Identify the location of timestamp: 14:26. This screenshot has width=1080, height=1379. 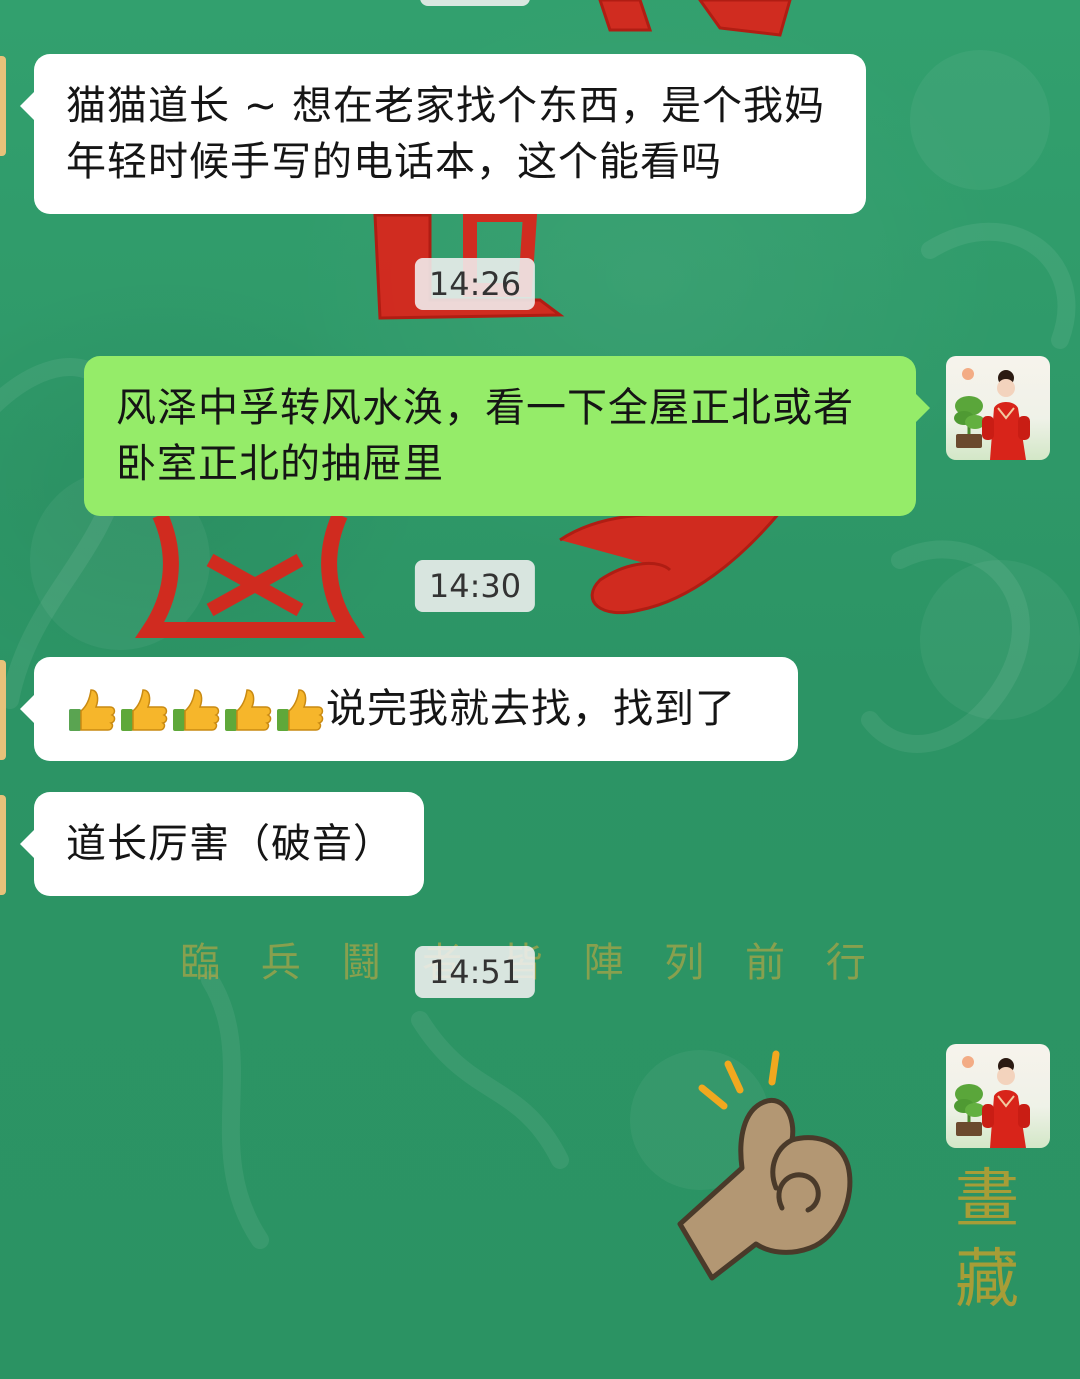
(475, 284).